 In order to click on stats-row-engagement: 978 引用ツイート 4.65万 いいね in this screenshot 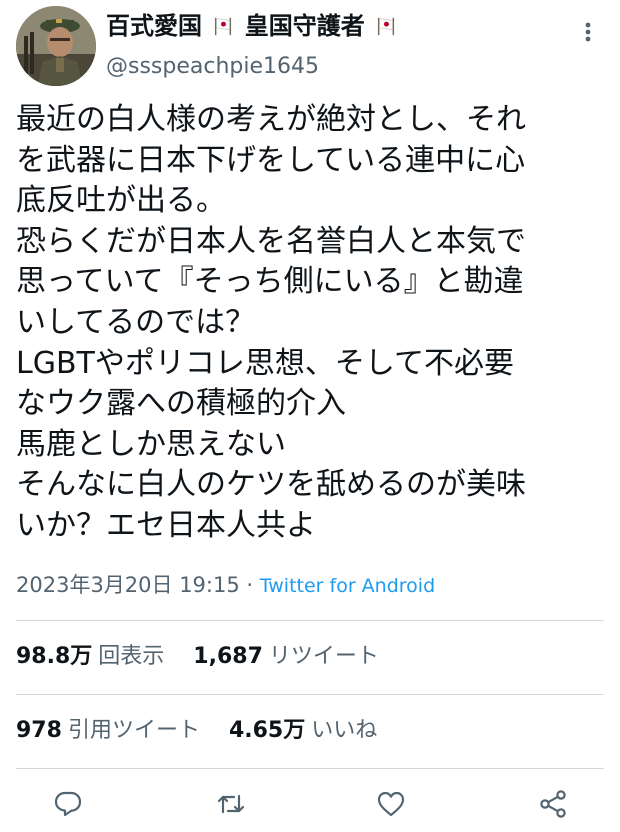, I will do `click(207, 731)`.